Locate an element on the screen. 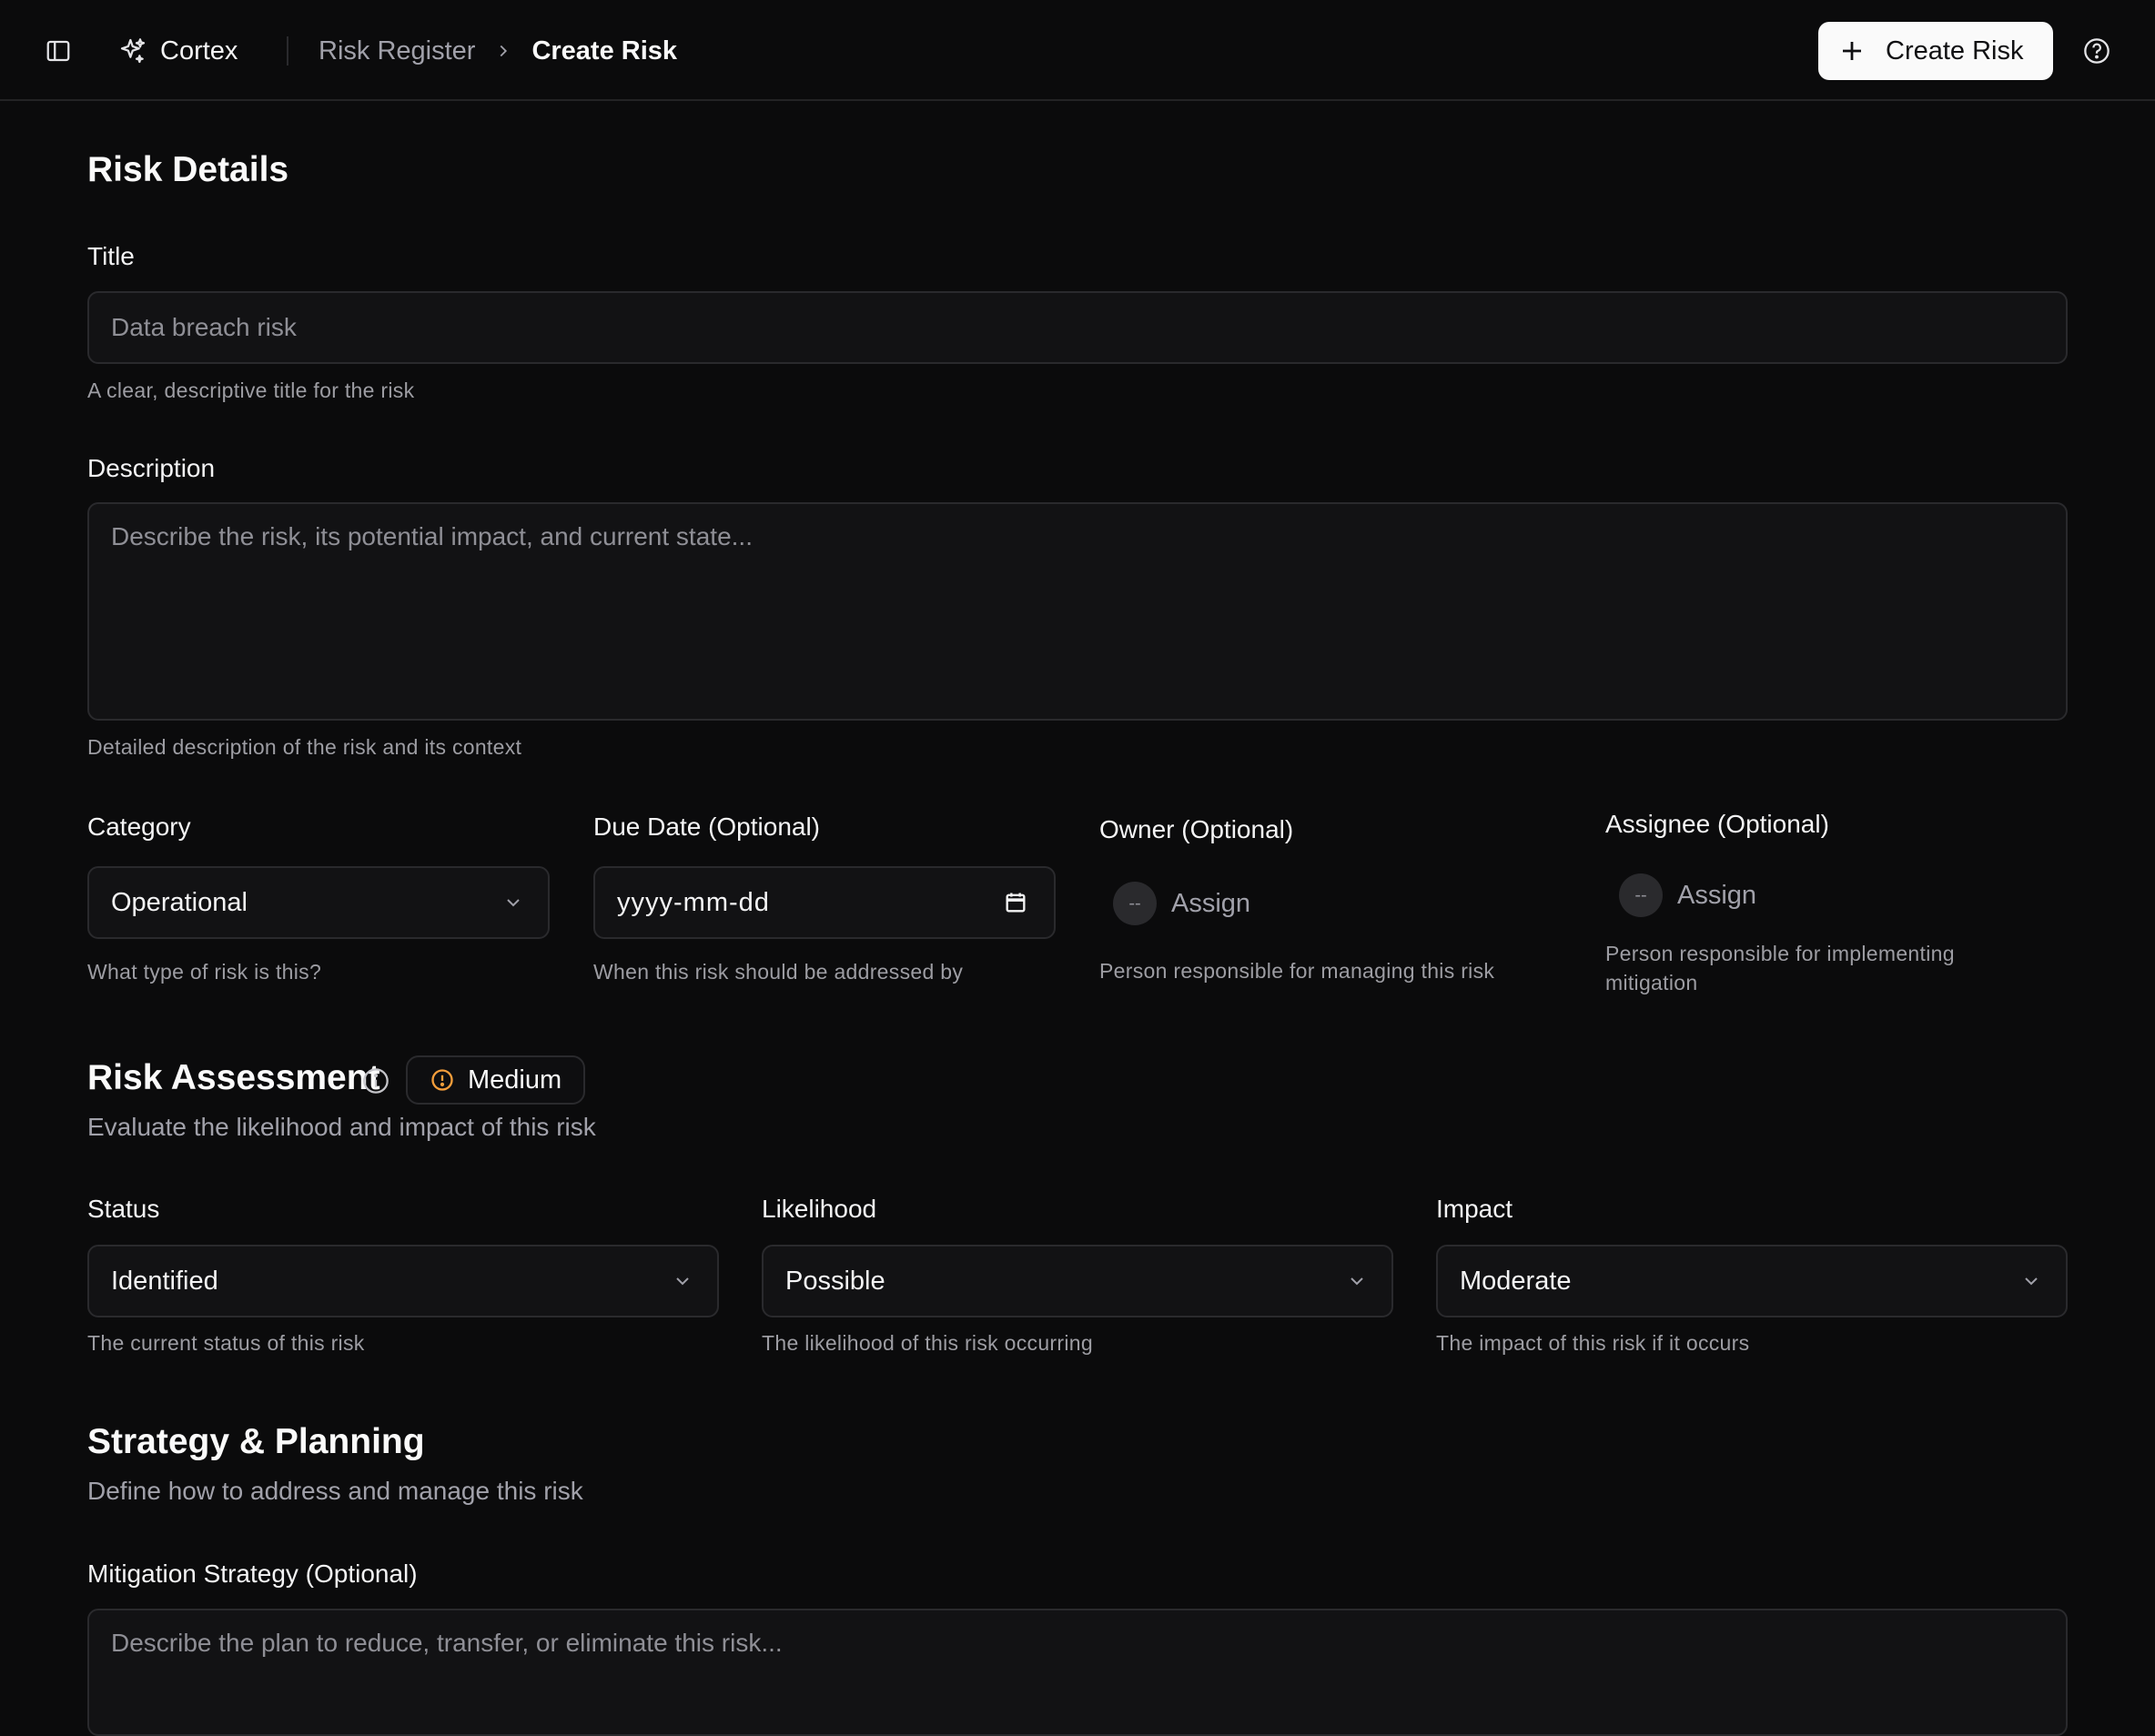 Image resolution: width=2155 pixels, height=1736 pixels. impact-value: Moderate is located at coordinates (1516, 1281).